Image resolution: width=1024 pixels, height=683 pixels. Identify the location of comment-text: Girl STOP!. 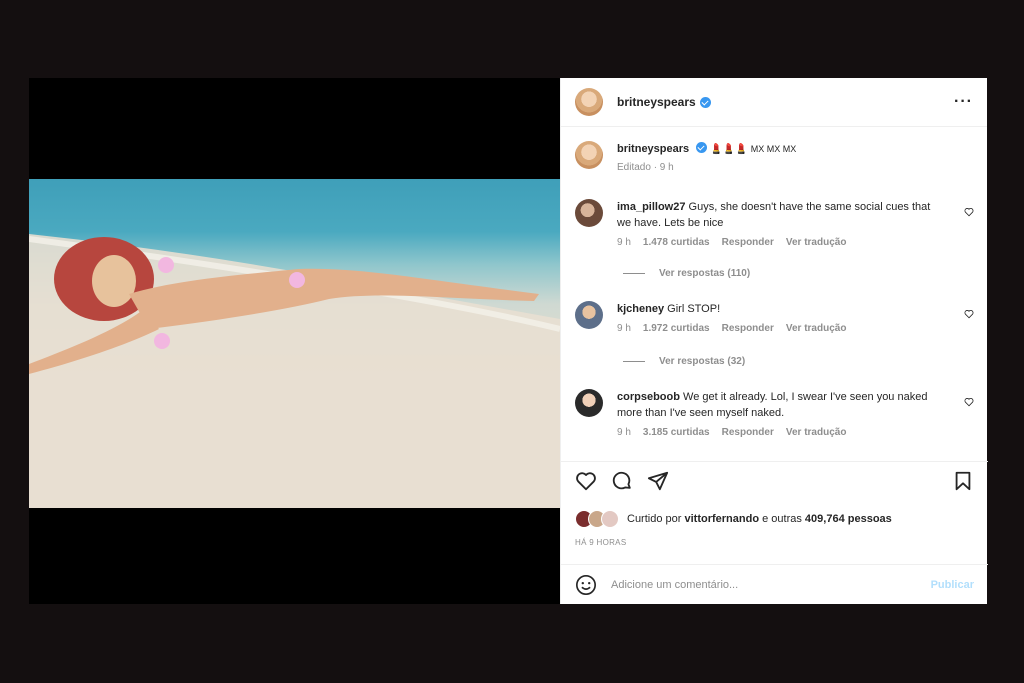
(694, 309).